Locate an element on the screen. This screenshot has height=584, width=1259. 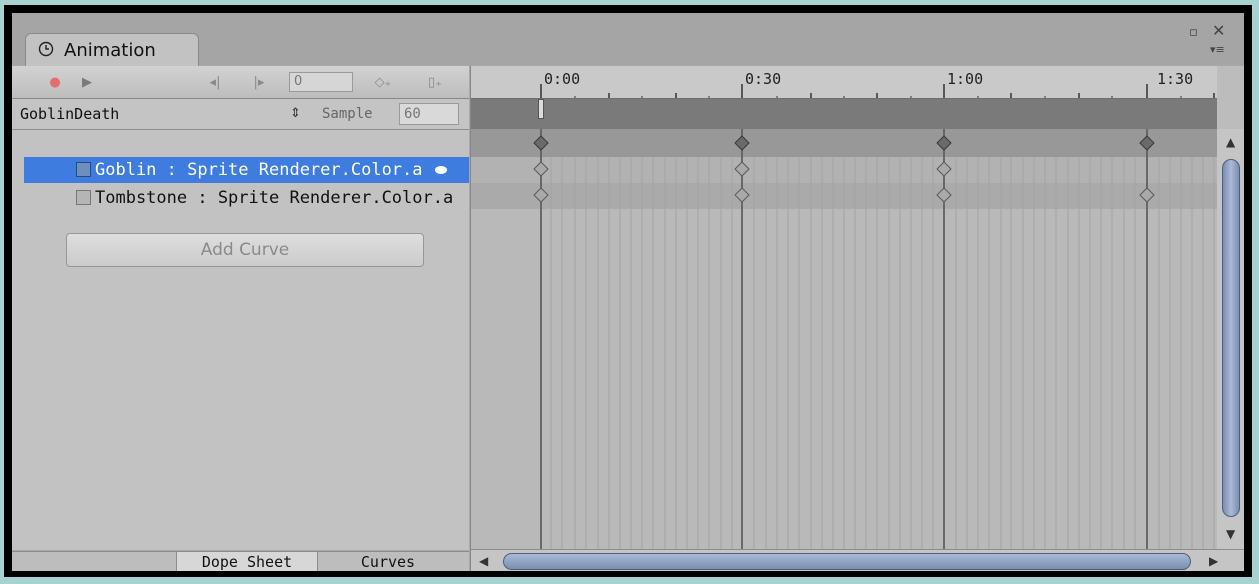
next-keyframe-button: |▸ is located at coordinates (259, 82).